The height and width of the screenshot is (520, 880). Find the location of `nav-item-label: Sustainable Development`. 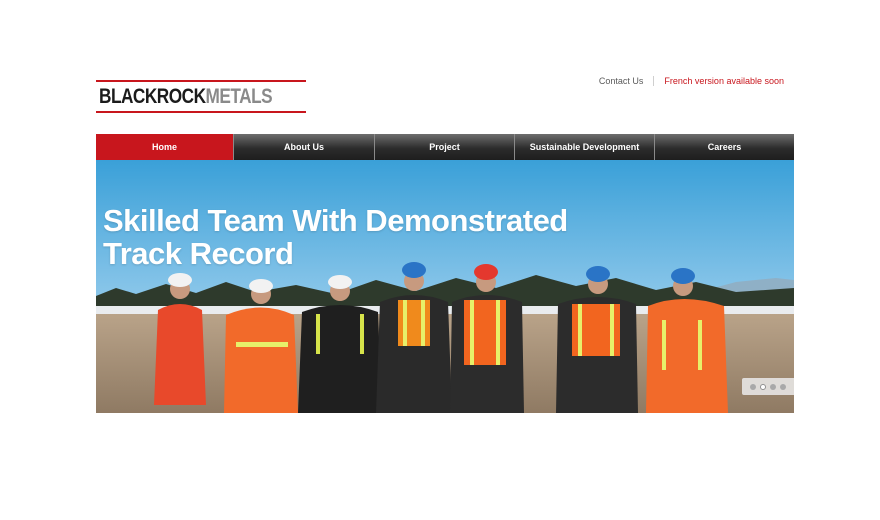

nav-item-label: Sustainable Development is located at coordinates (584, 147).